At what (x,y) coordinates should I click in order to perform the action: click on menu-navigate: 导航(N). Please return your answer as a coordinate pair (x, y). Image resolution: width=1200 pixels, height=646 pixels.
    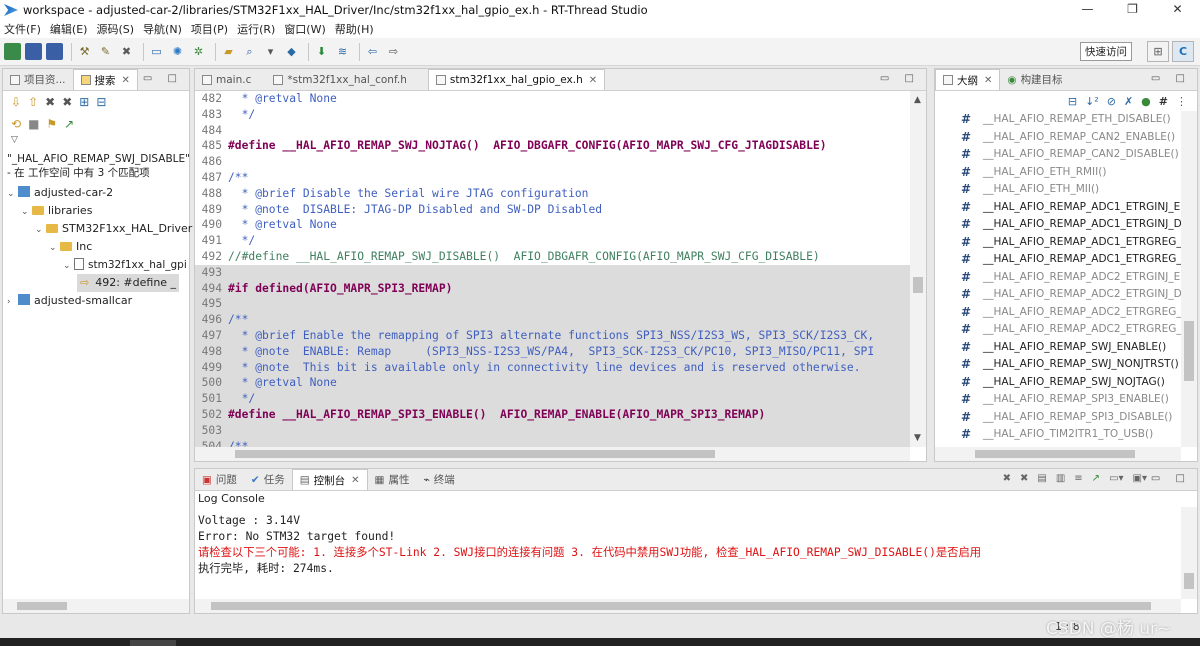
    Looking at the image, I should click on (162, 29).